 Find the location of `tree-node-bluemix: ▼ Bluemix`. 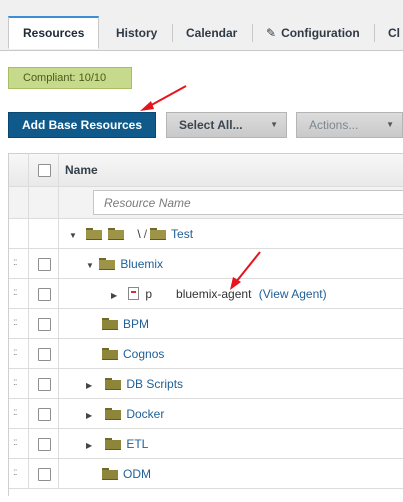

tree-node-bluemix: ▼ Bluemix is located at coordinates (124, 264).